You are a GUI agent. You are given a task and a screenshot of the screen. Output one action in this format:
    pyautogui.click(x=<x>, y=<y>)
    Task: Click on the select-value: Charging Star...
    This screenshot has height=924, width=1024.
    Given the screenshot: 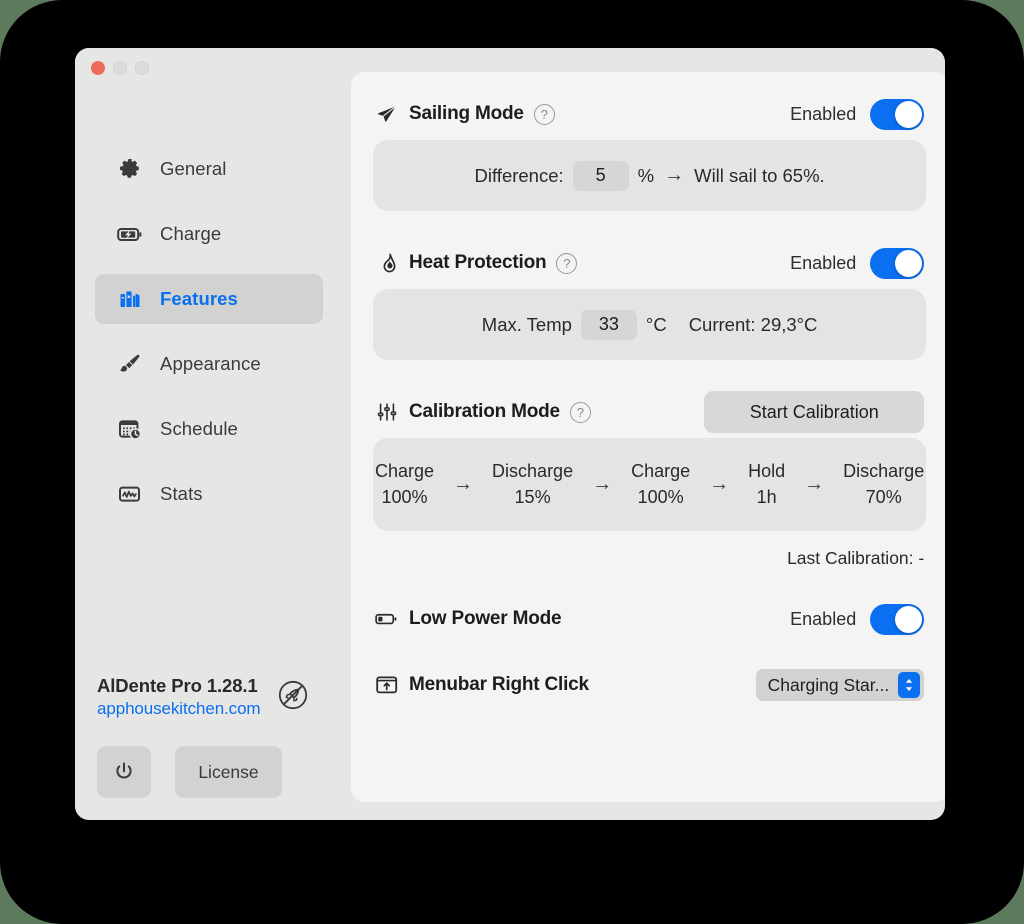 What is the action you would take?
    pyautogui.click(x=828, y=684)
    